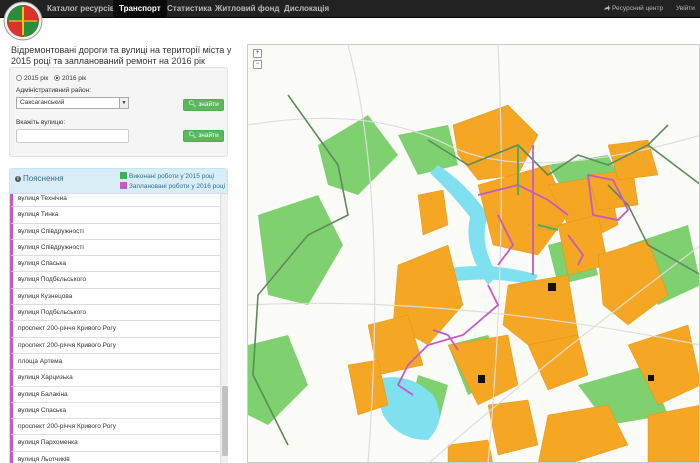  Describe the element at coordinates (123, 103) in the screenshot. I see `chevron-down-icon: ▼` at that location.